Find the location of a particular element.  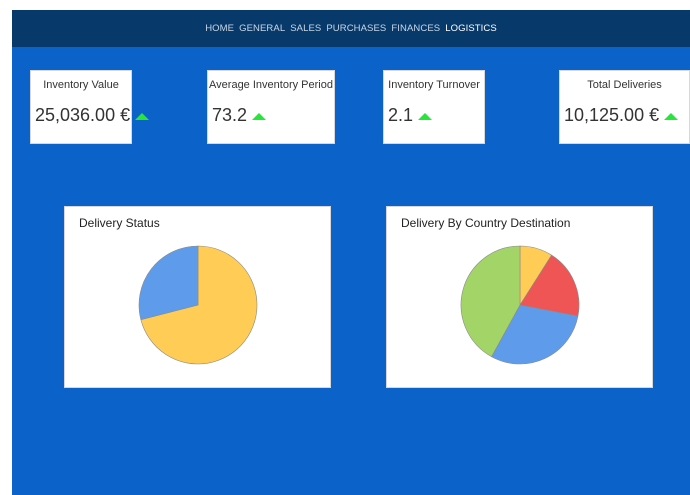

chart-title: Delivery By Country Destination is located at coordinates (486, 223).